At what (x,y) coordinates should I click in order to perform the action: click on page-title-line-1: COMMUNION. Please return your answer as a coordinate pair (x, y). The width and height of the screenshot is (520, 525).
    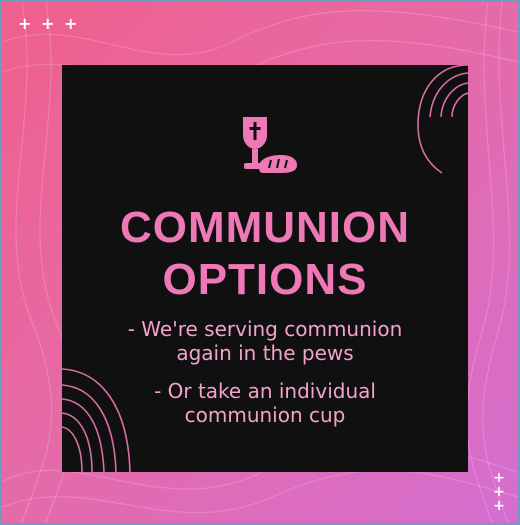
    Looking at the image, I should click on (265, 227).